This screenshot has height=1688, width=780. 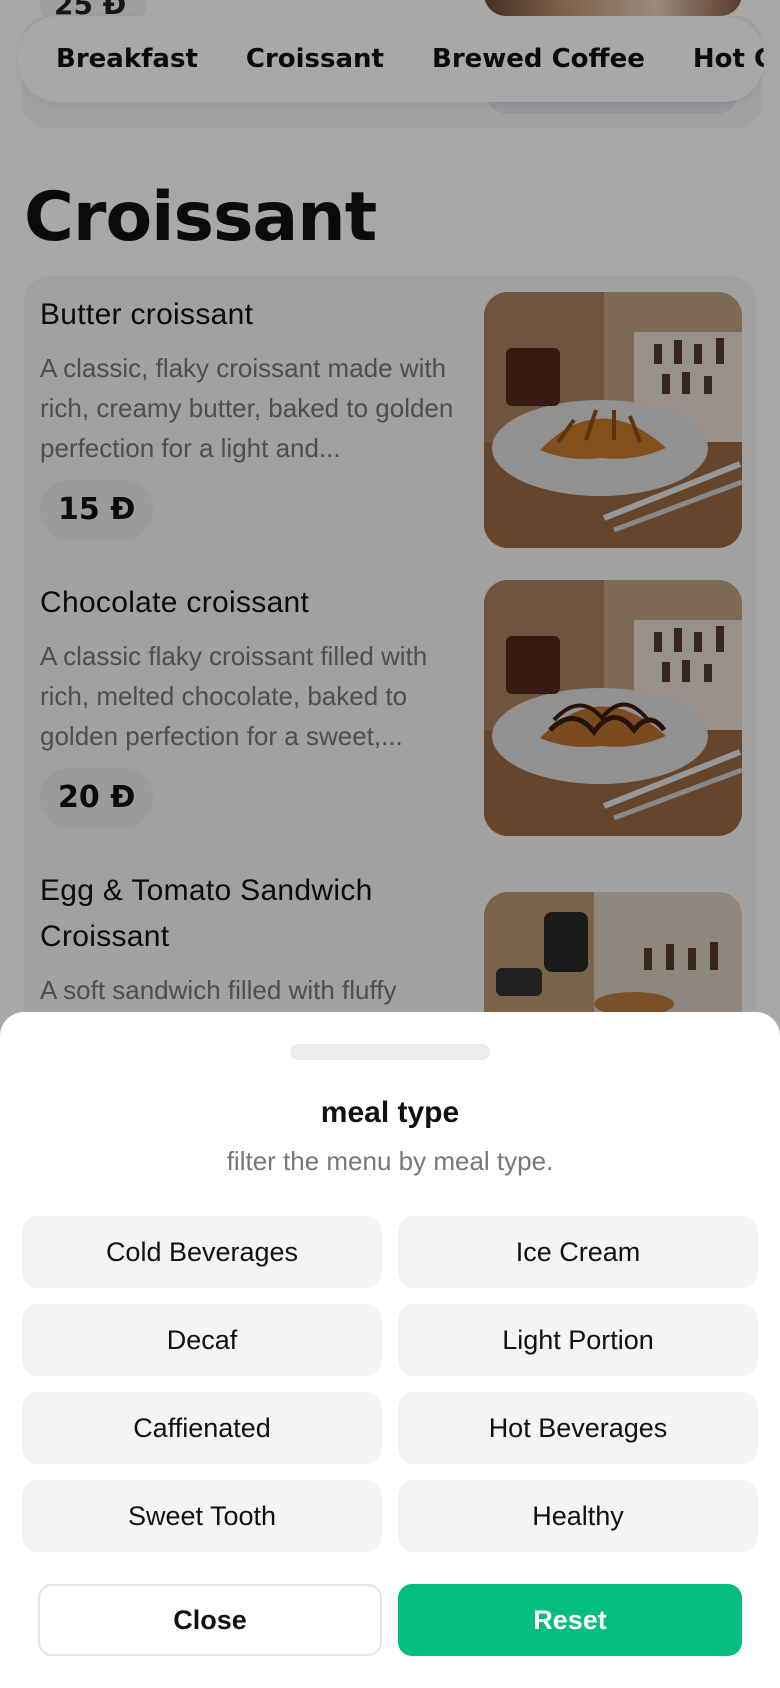 What do you see at coordinates (202, 1340) in the screenshot?
I see `option-decaf: Decaf` at bounding box center [202, 1340].